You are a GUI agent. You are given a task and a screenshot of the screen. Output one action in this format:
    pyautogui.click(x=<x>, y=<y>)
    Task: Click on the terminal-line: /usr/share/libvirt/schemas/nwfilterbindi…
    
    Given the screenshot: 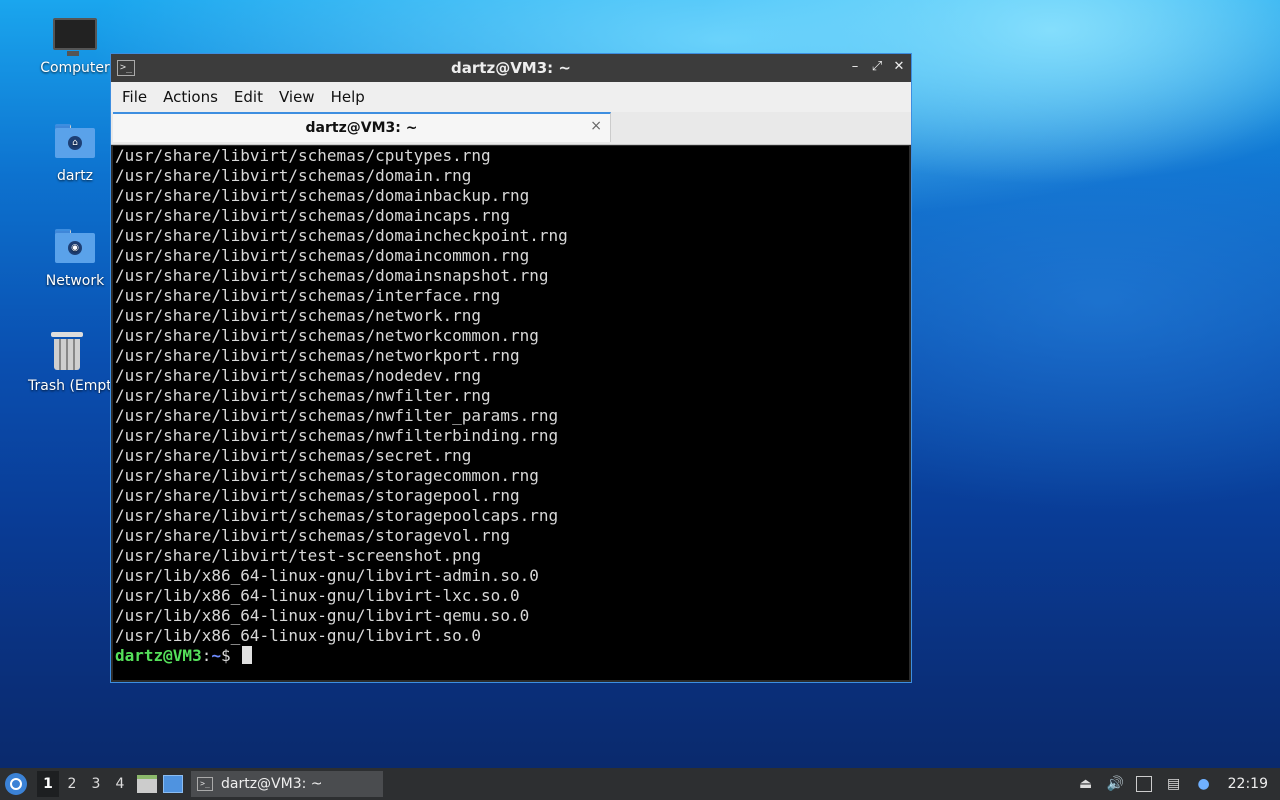 What is the action you would take?
    pyautogui.click(x=337, y=435)
    